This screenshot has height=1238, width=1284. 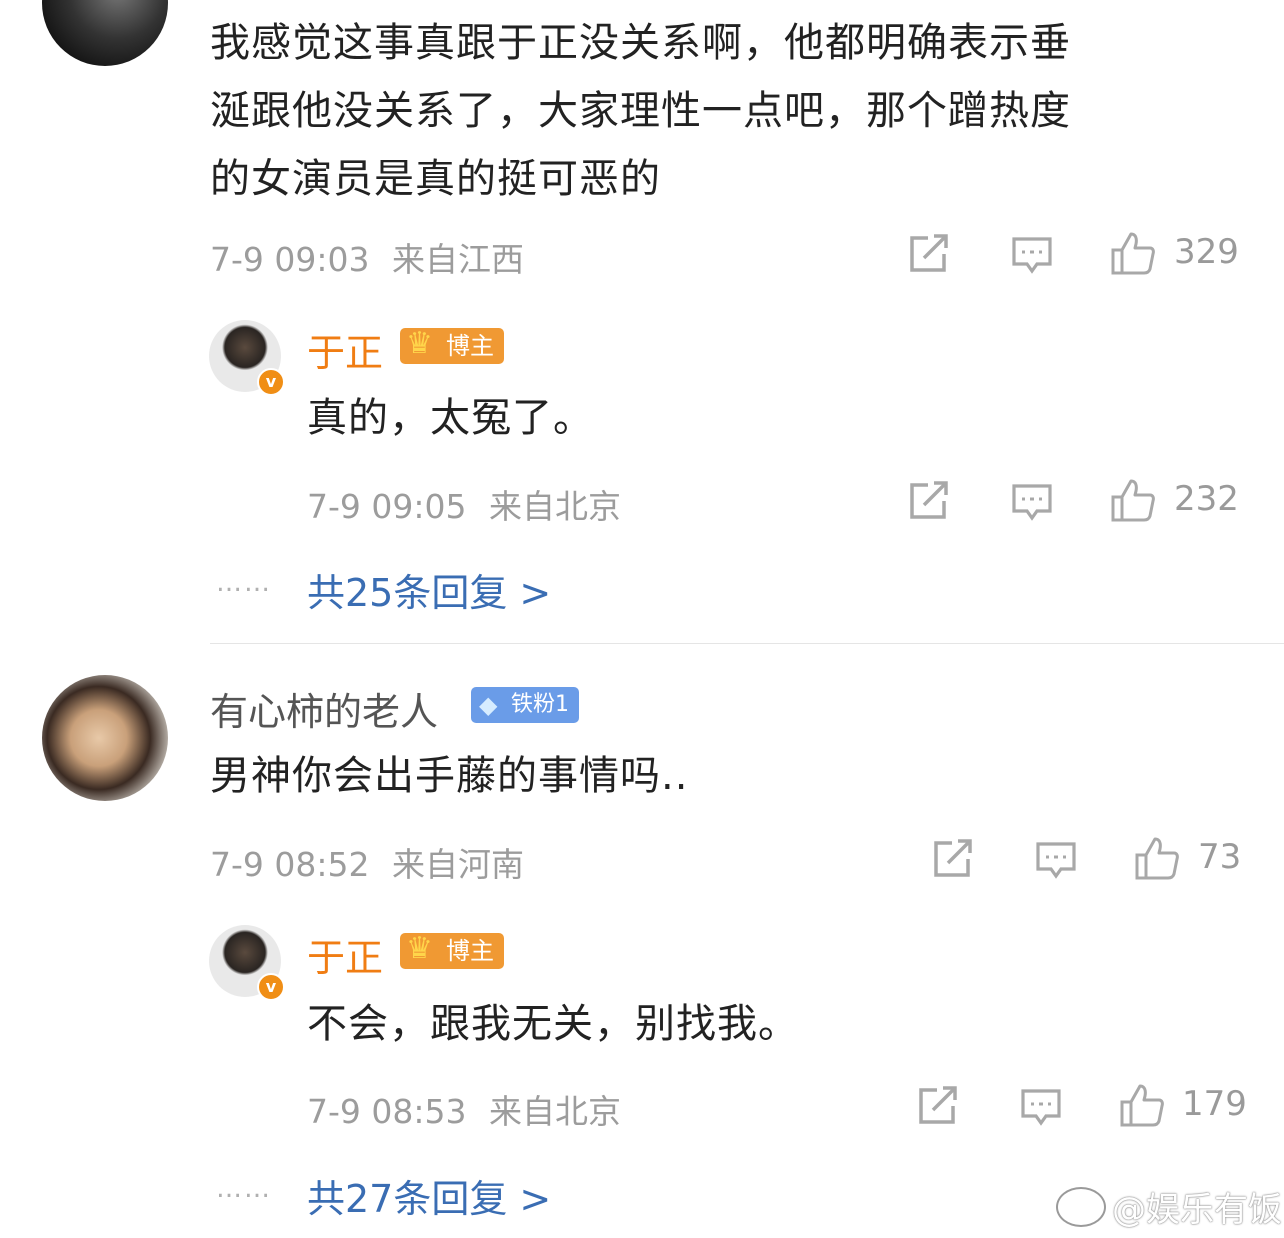 I want to click on like-count: 73, so click(x=1220, y=857).